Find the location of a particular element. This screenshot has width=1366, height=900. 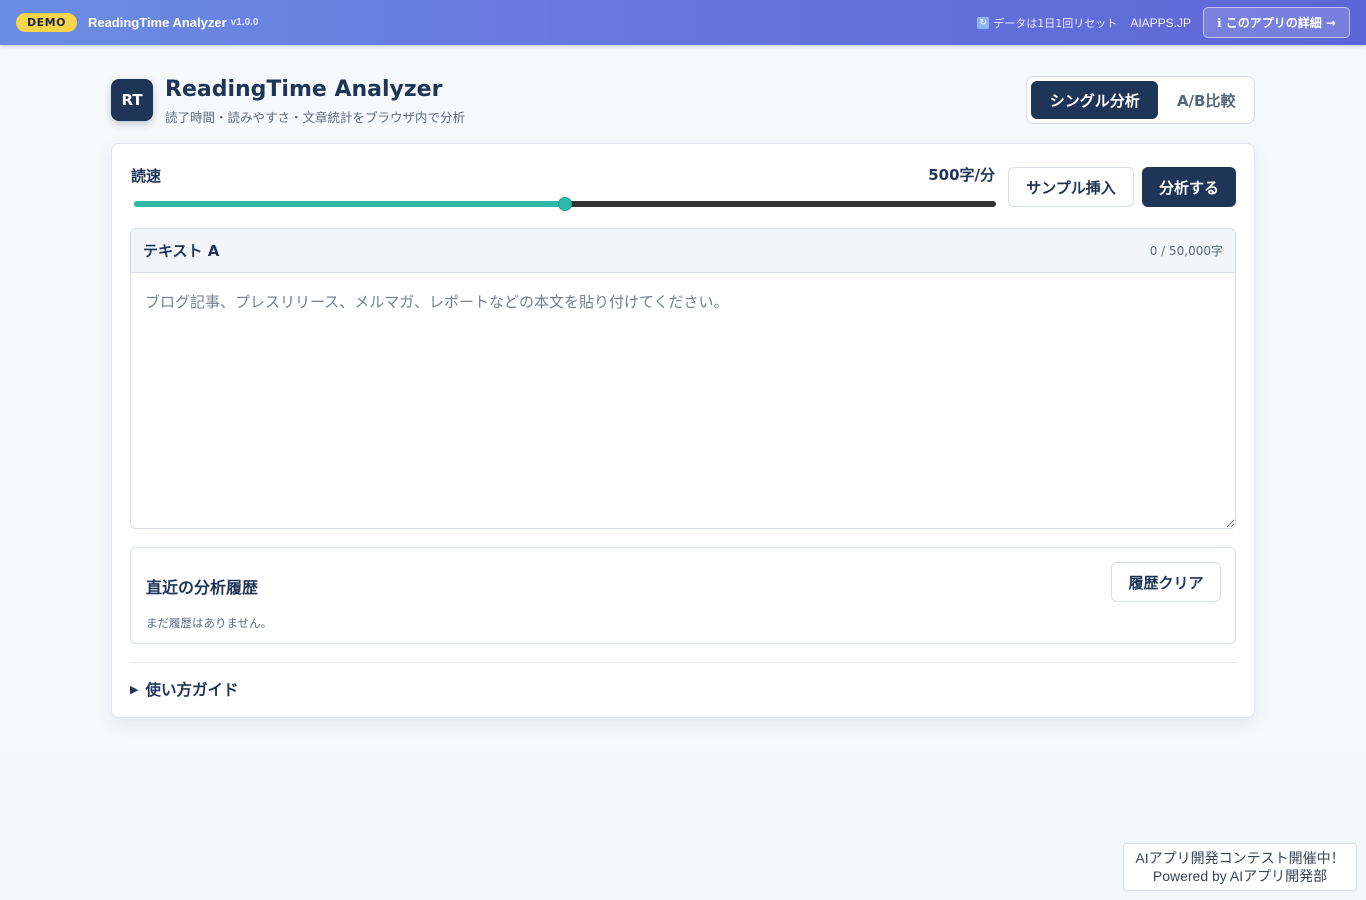

topbar-app-name: ReadingTime Analyzer is located at coordinates (157, 22).